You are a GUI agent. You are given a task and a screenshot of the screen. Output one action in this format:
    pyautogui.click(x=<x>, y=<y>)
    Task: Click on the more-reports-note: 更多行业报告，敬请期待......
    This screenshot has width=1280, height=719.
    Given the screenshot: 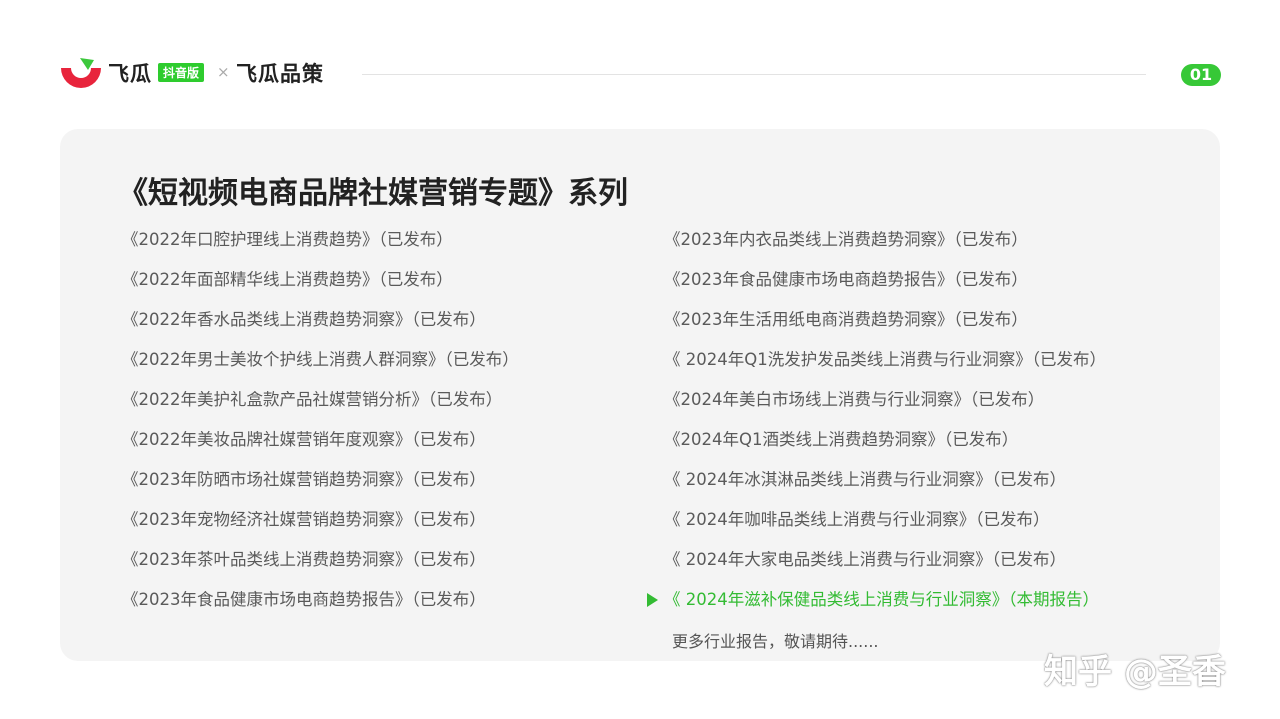 What is the action you would take?
    pyautogui.click(x=775, y=641)
    